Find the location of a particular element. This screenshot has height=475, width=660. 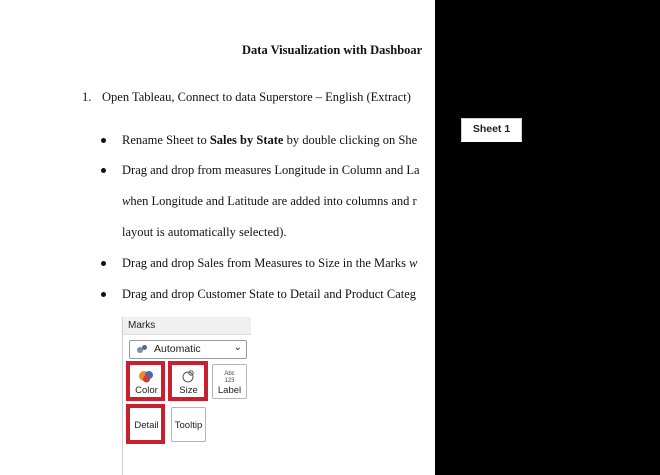

bullet-text: by double clicking on She is located at coordinates (350, 140).